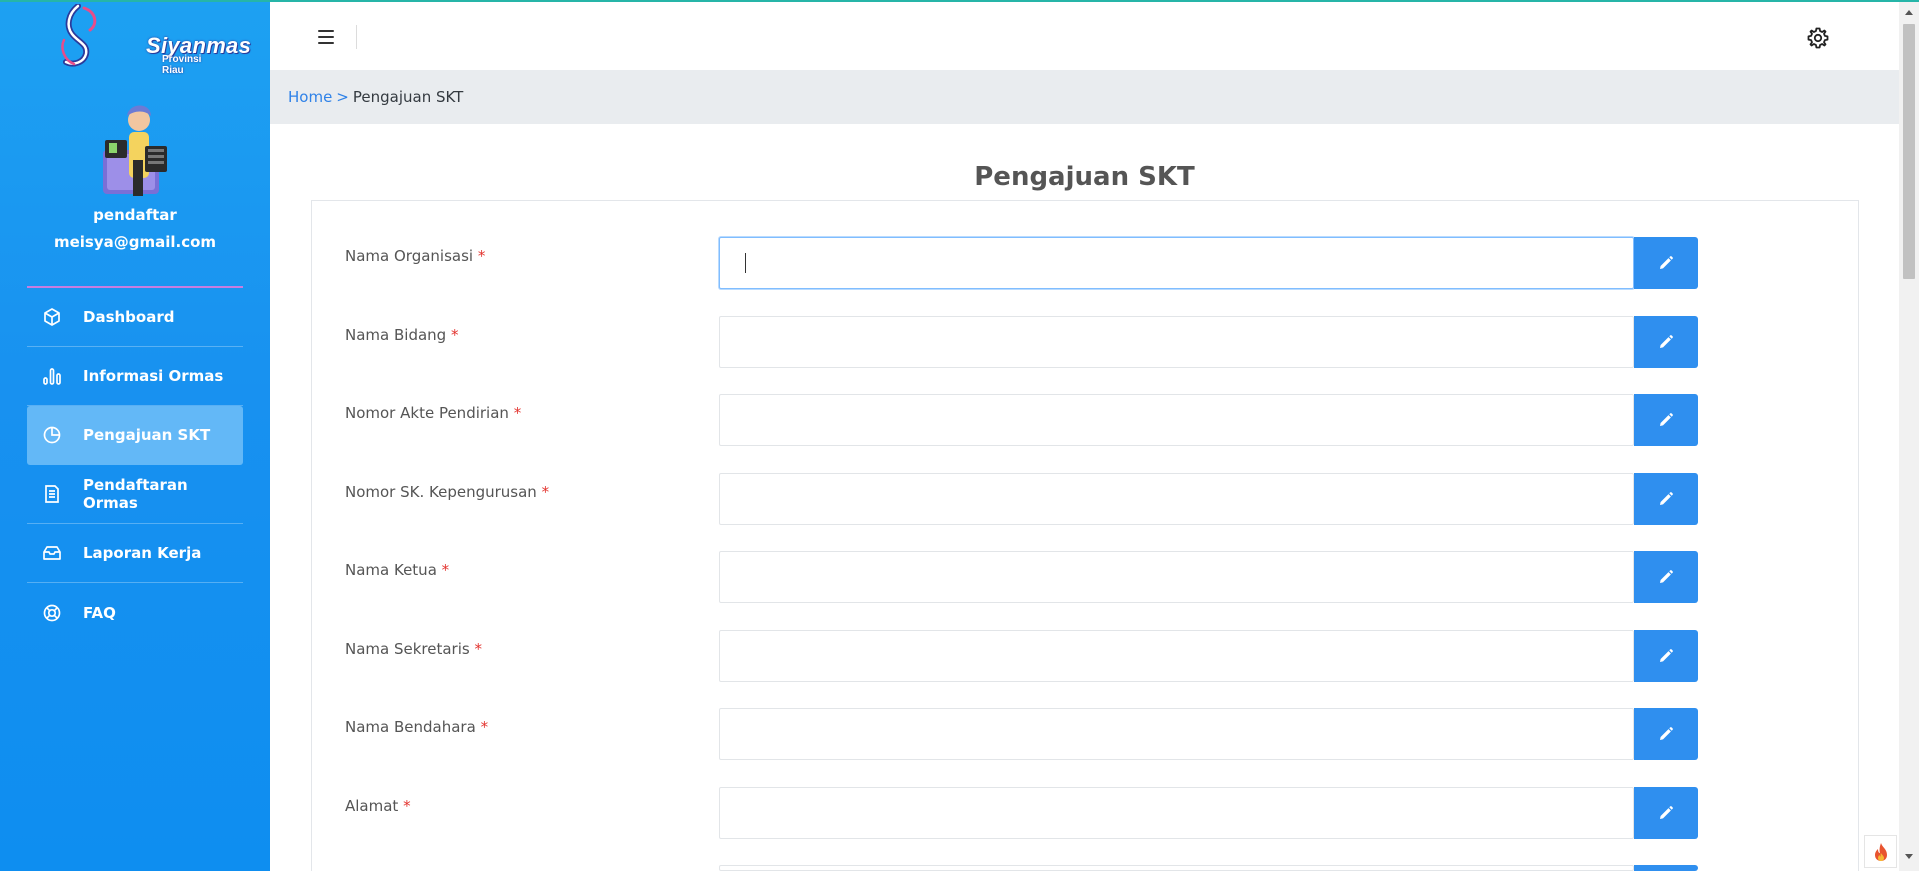  I want to click on gear-icon, so click(1818, 38).